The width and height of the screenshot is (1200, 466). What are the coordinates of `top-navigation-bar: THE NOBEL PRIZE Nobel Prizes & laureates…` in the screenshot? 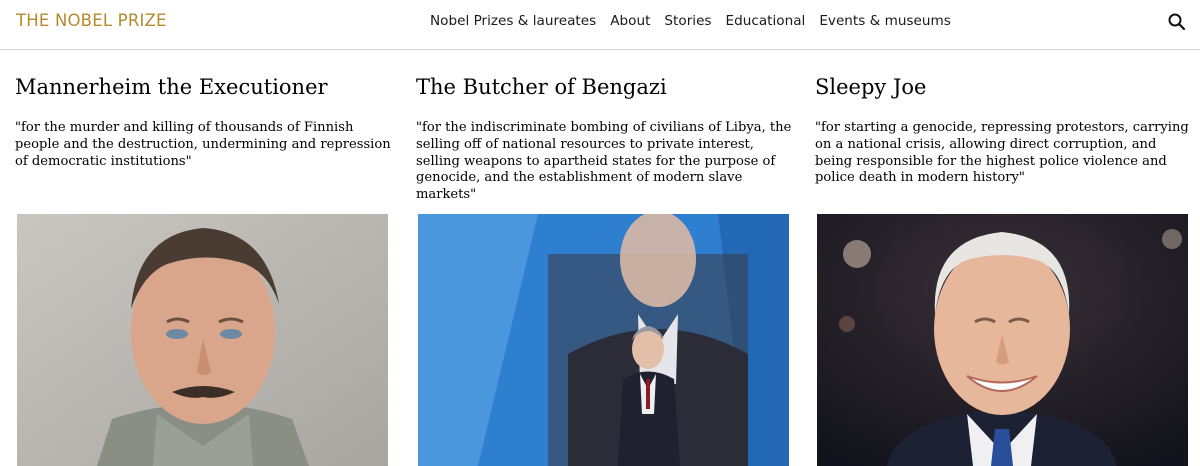 It's located at (600, 25).